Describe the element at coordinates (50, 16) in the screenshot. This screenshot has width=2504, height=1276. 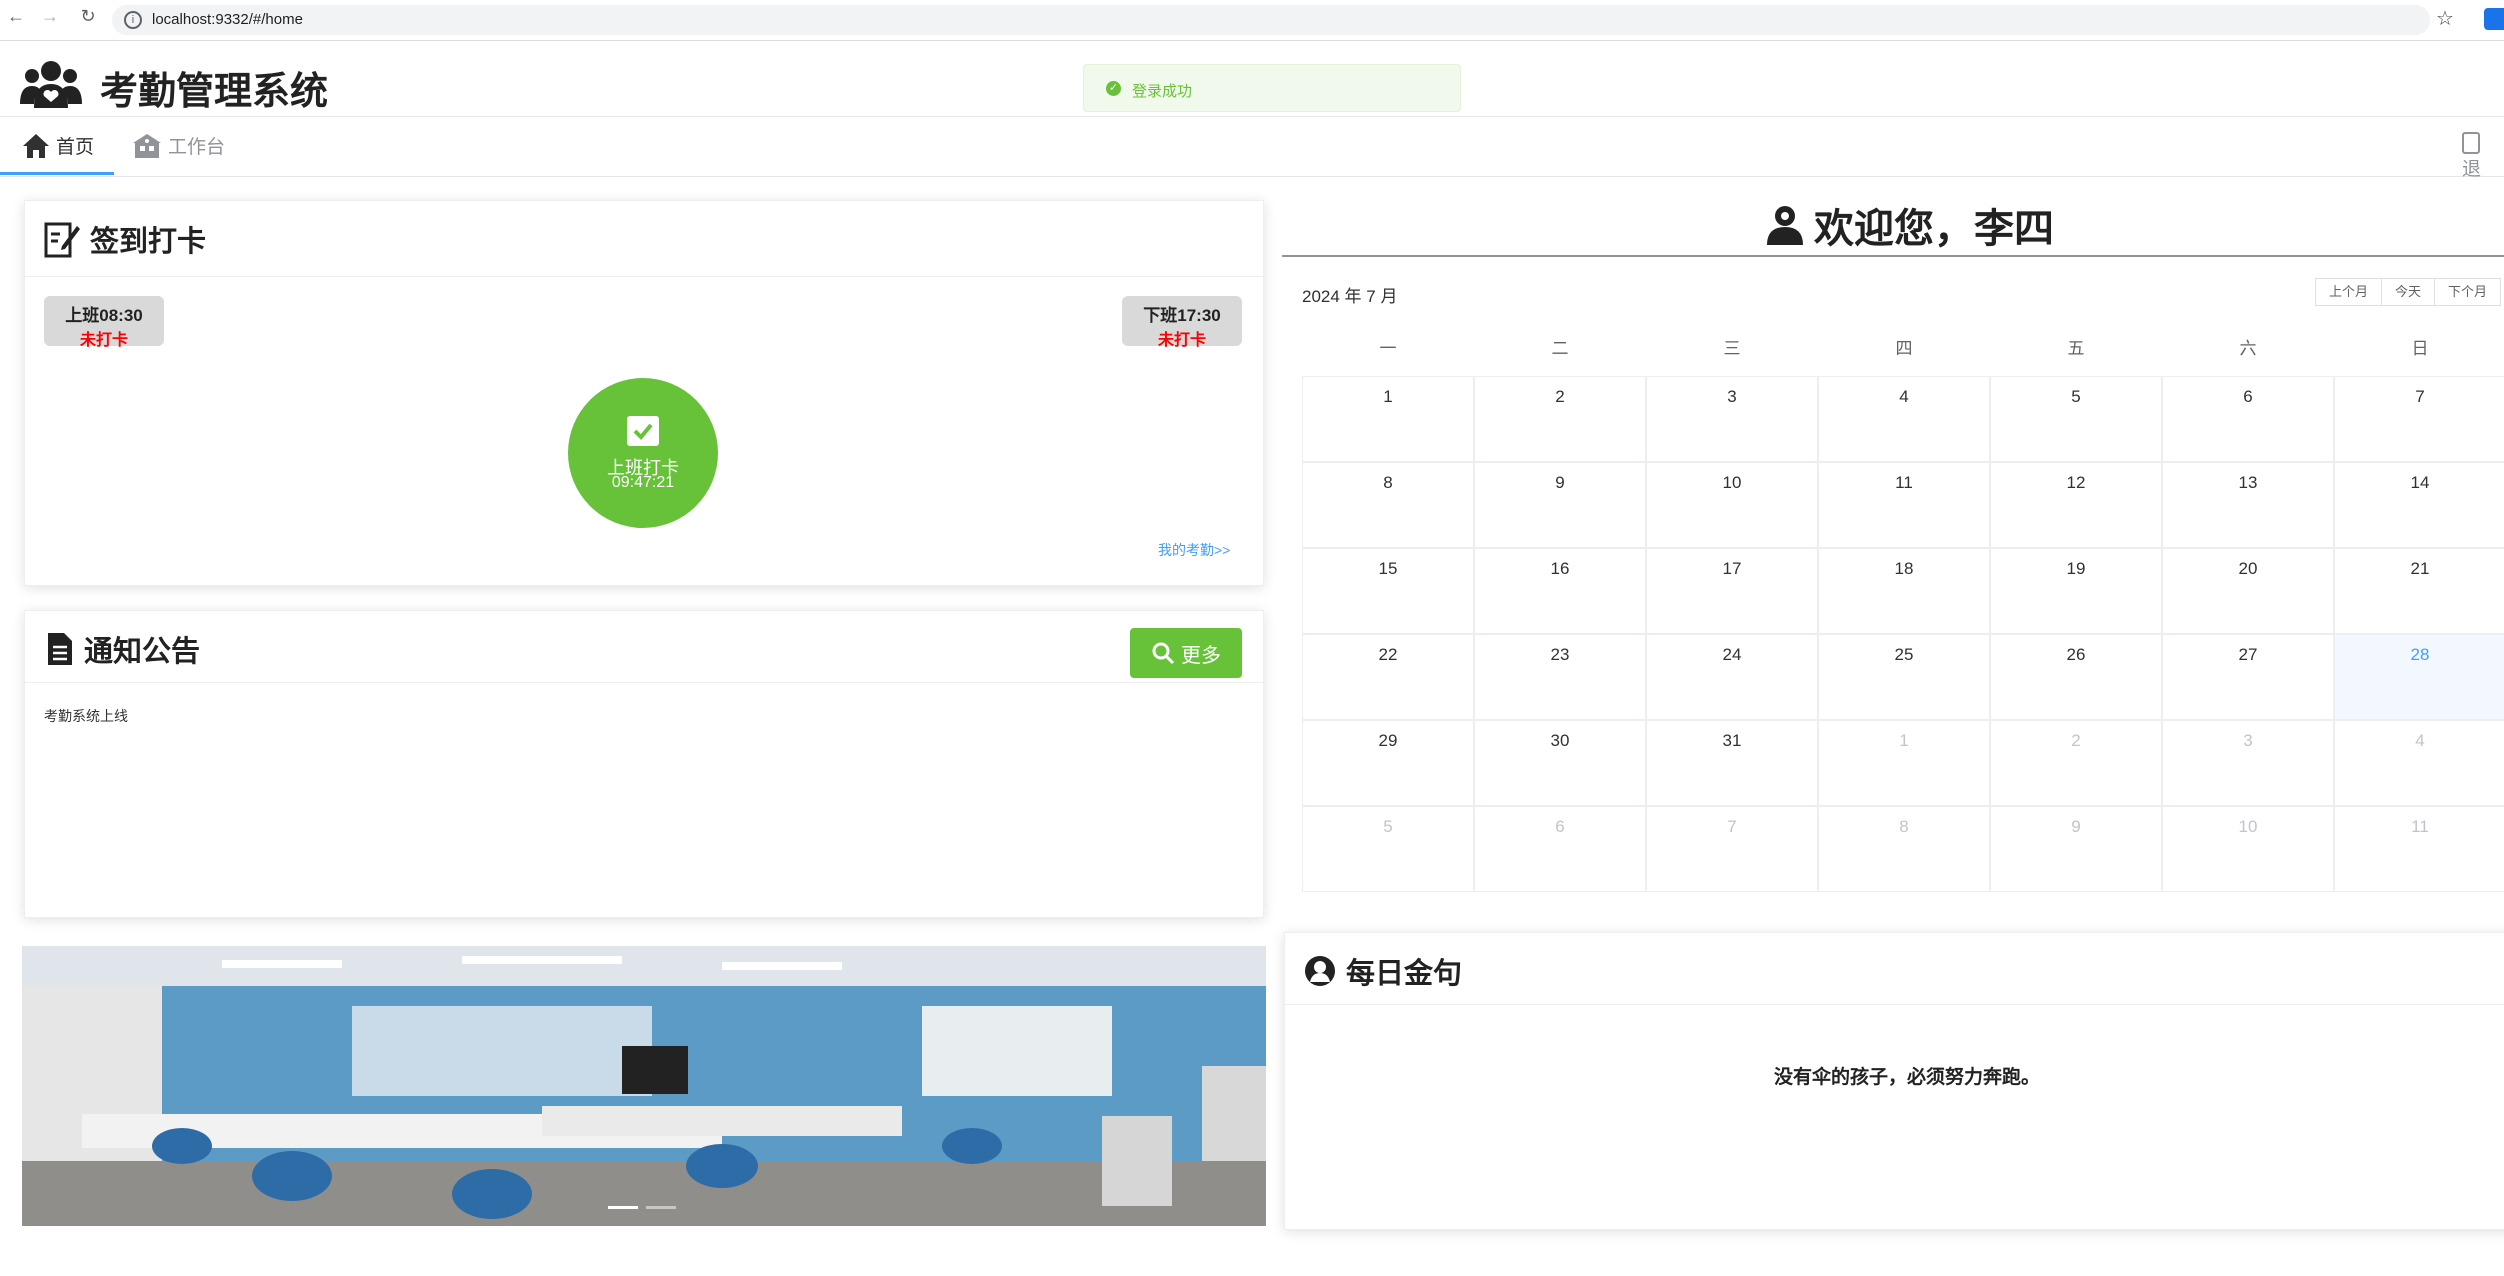
I see `forward-icon: →` at that location.